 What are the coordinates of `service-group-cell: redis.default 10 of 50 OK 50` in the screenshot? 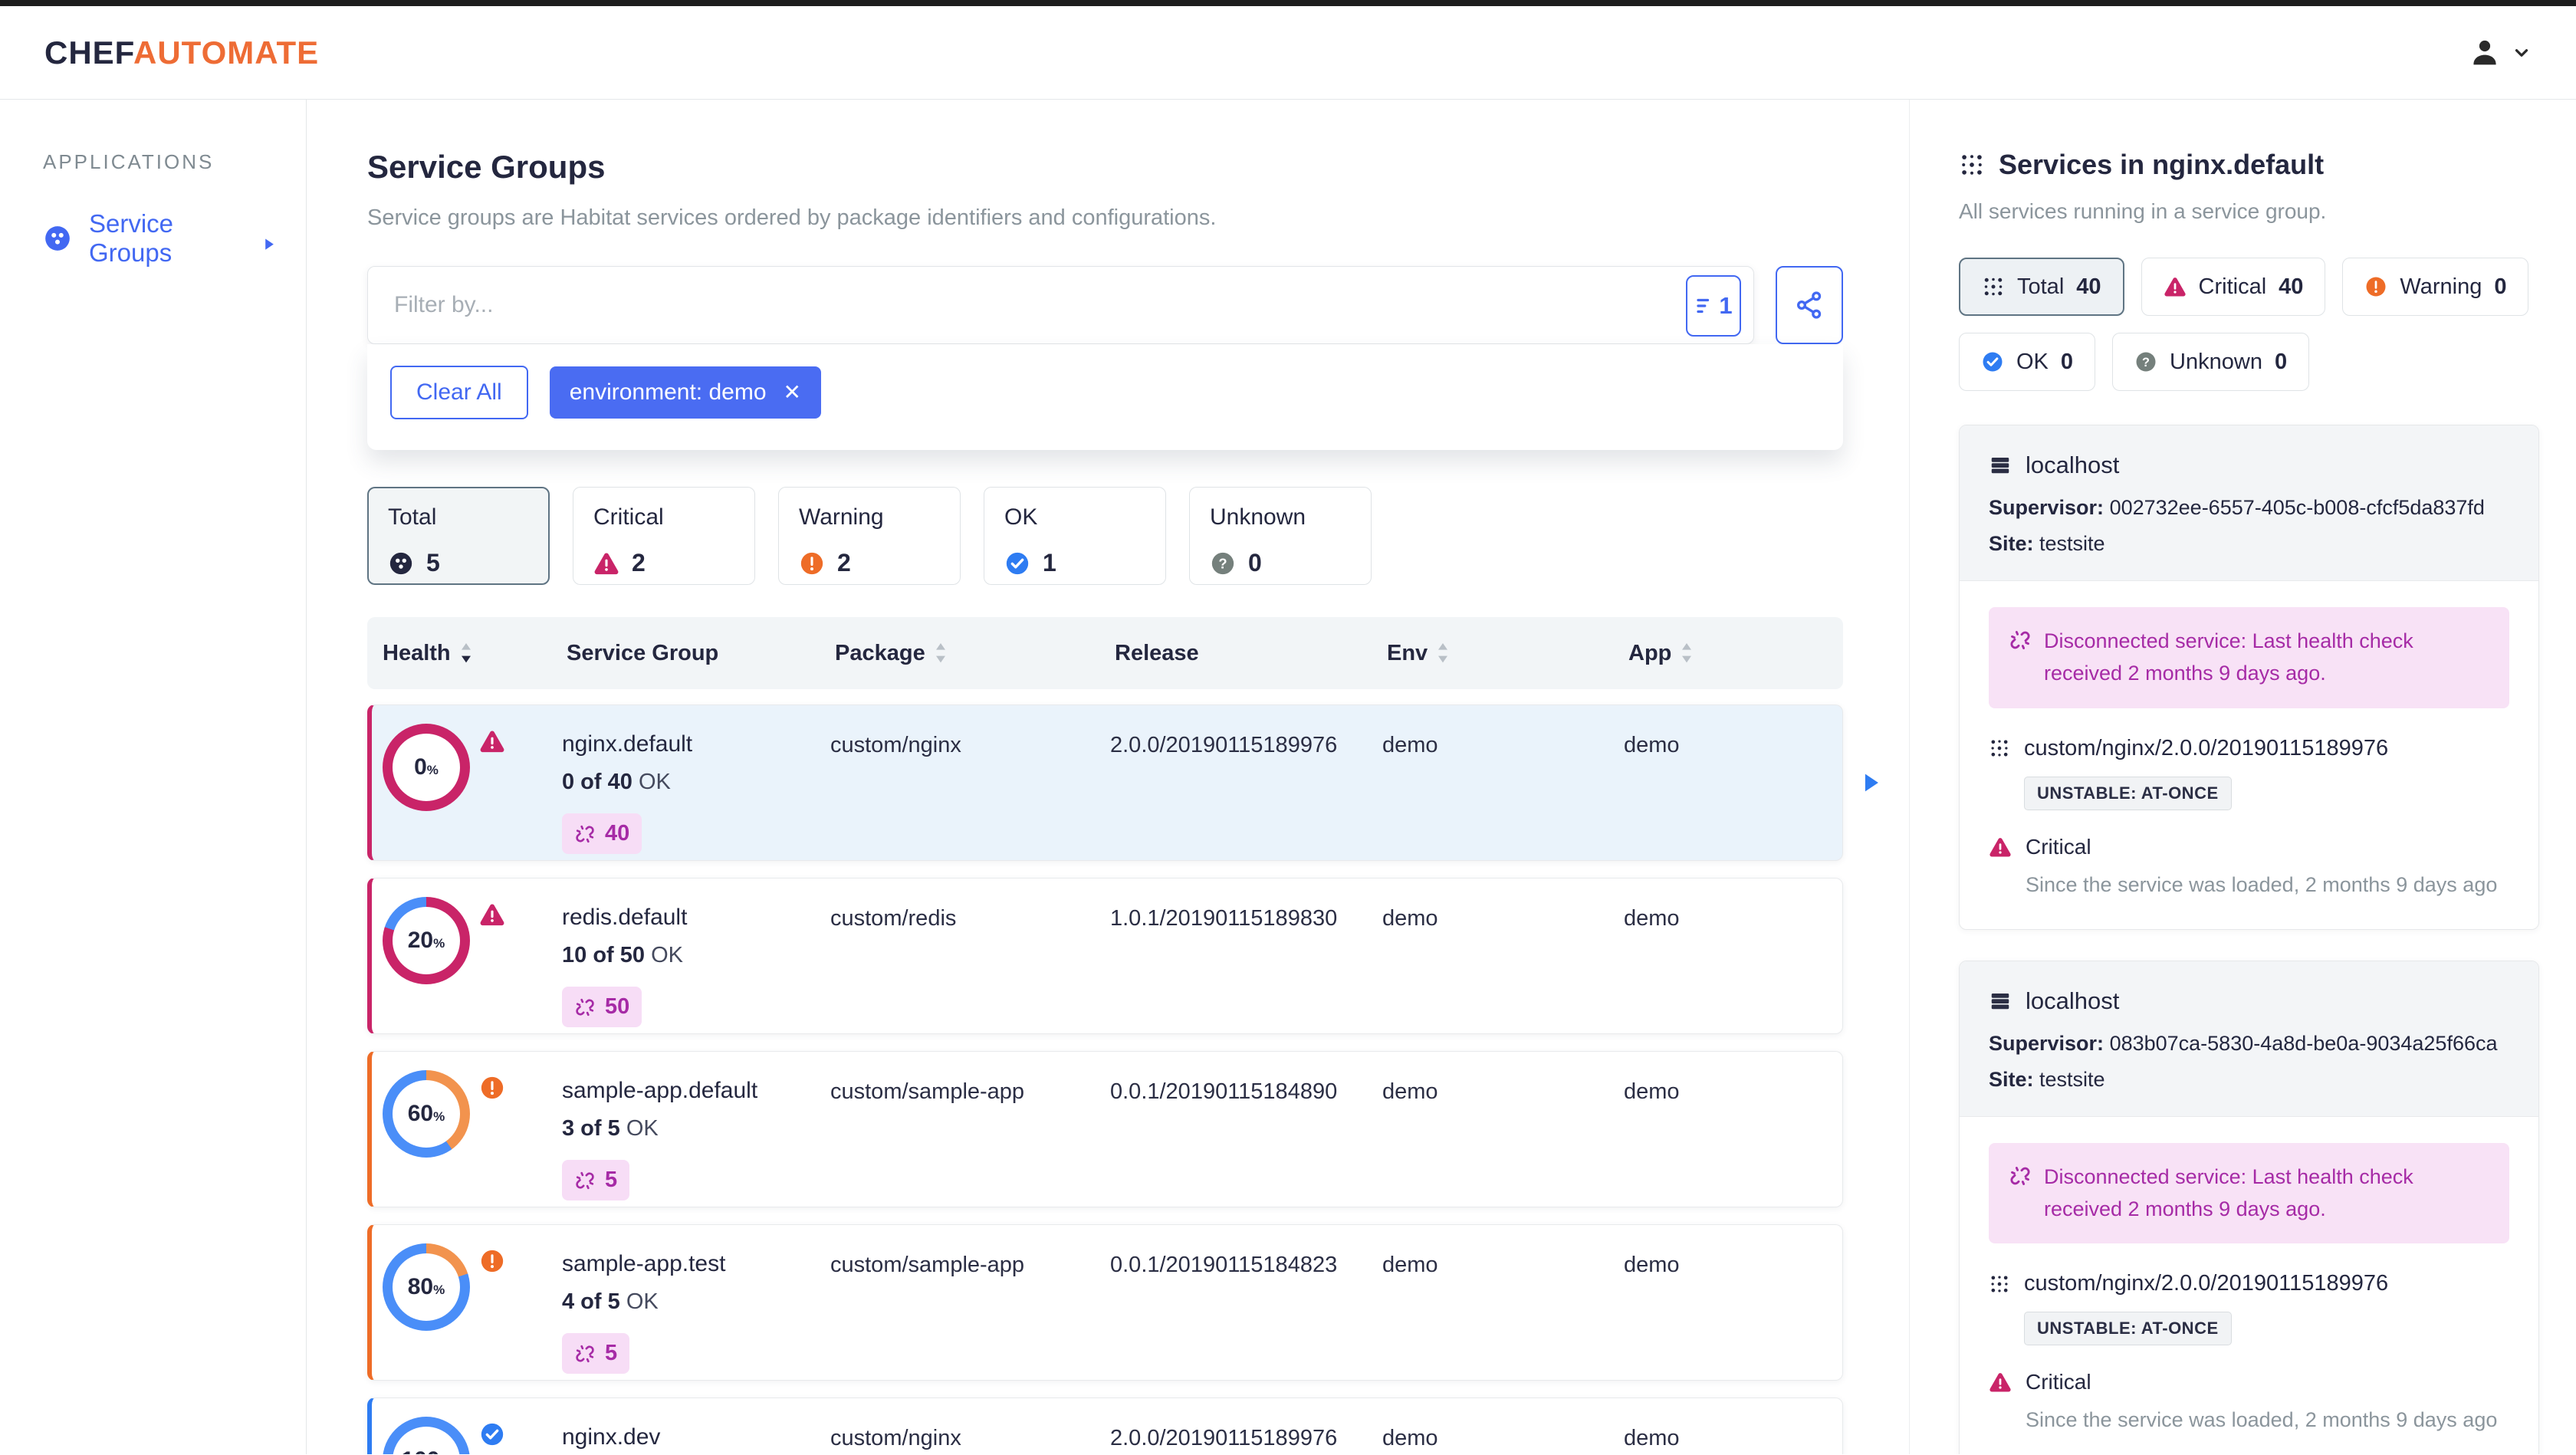 It's located at (696, 956).